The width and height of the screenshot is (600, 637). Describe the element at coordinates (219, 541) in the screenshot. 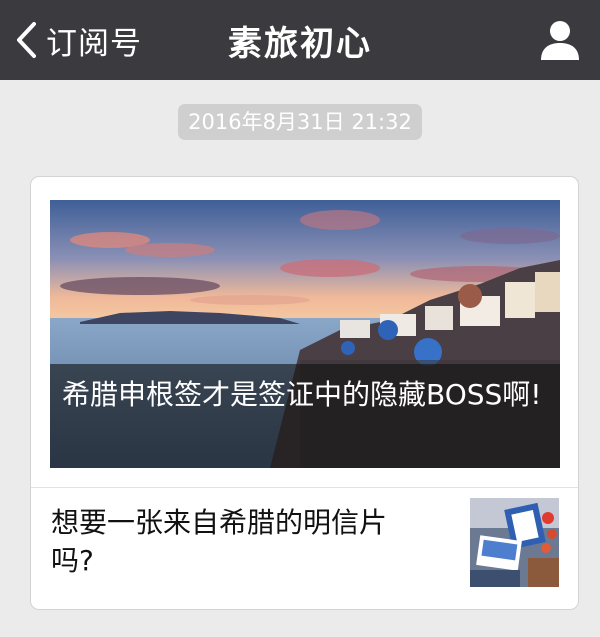

I see `sub-article-title: 想要一张来自希腊的明信片吗?` at that location.